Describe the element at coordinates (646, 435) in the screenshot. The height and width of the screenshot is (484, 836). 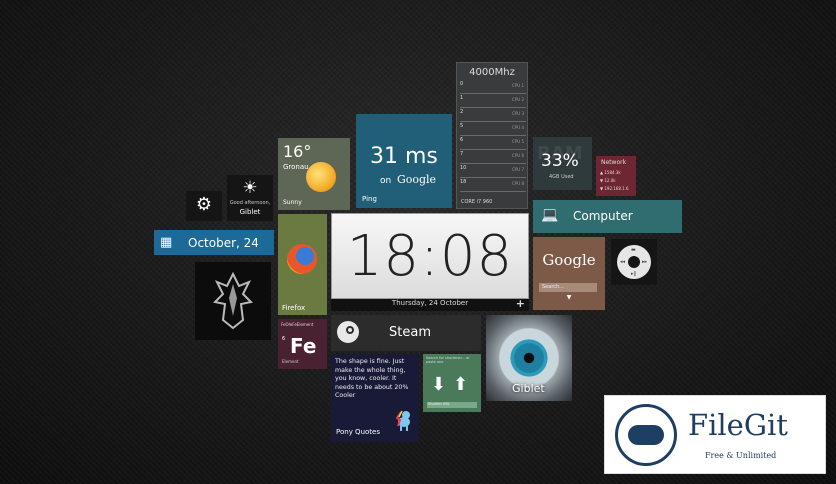
I see `cloud-logo-icon` at that location.